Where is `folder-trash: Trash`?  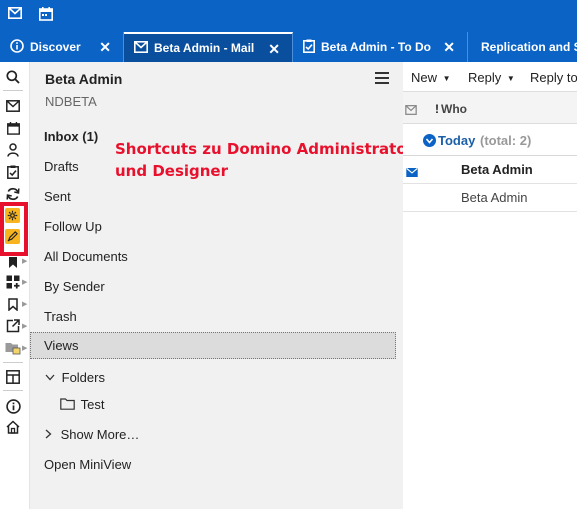
folder-trash: Trash is located at coordinates (60, 316).